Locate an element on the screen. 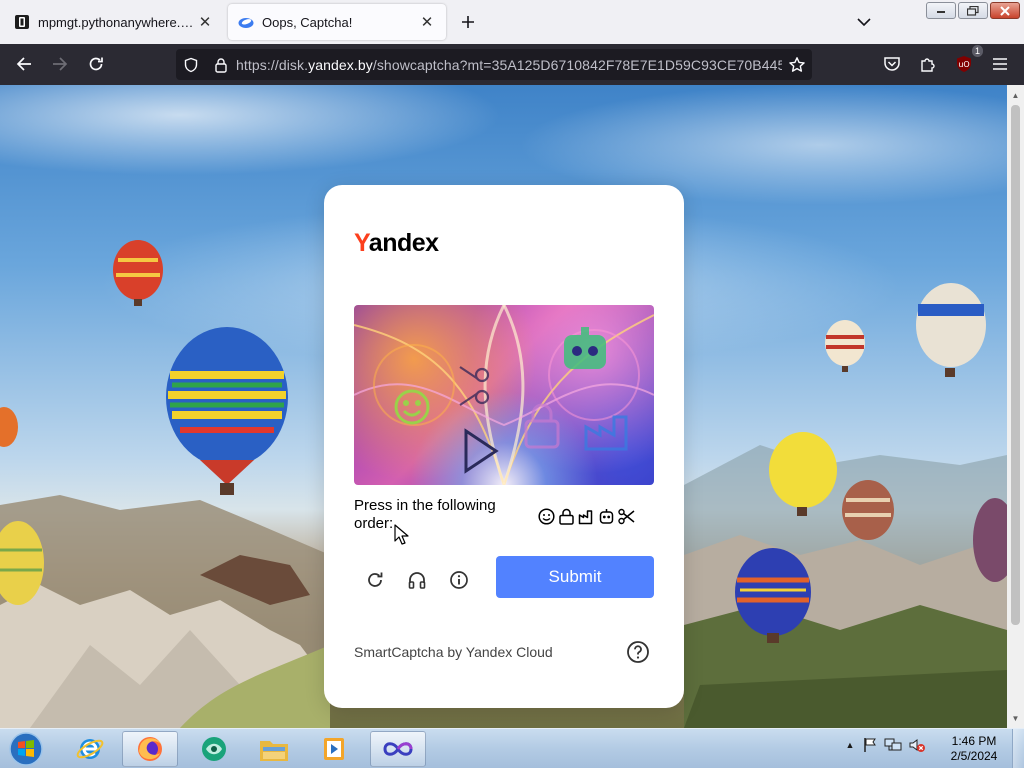  scissors-icon is located at coordinates (626, 516).